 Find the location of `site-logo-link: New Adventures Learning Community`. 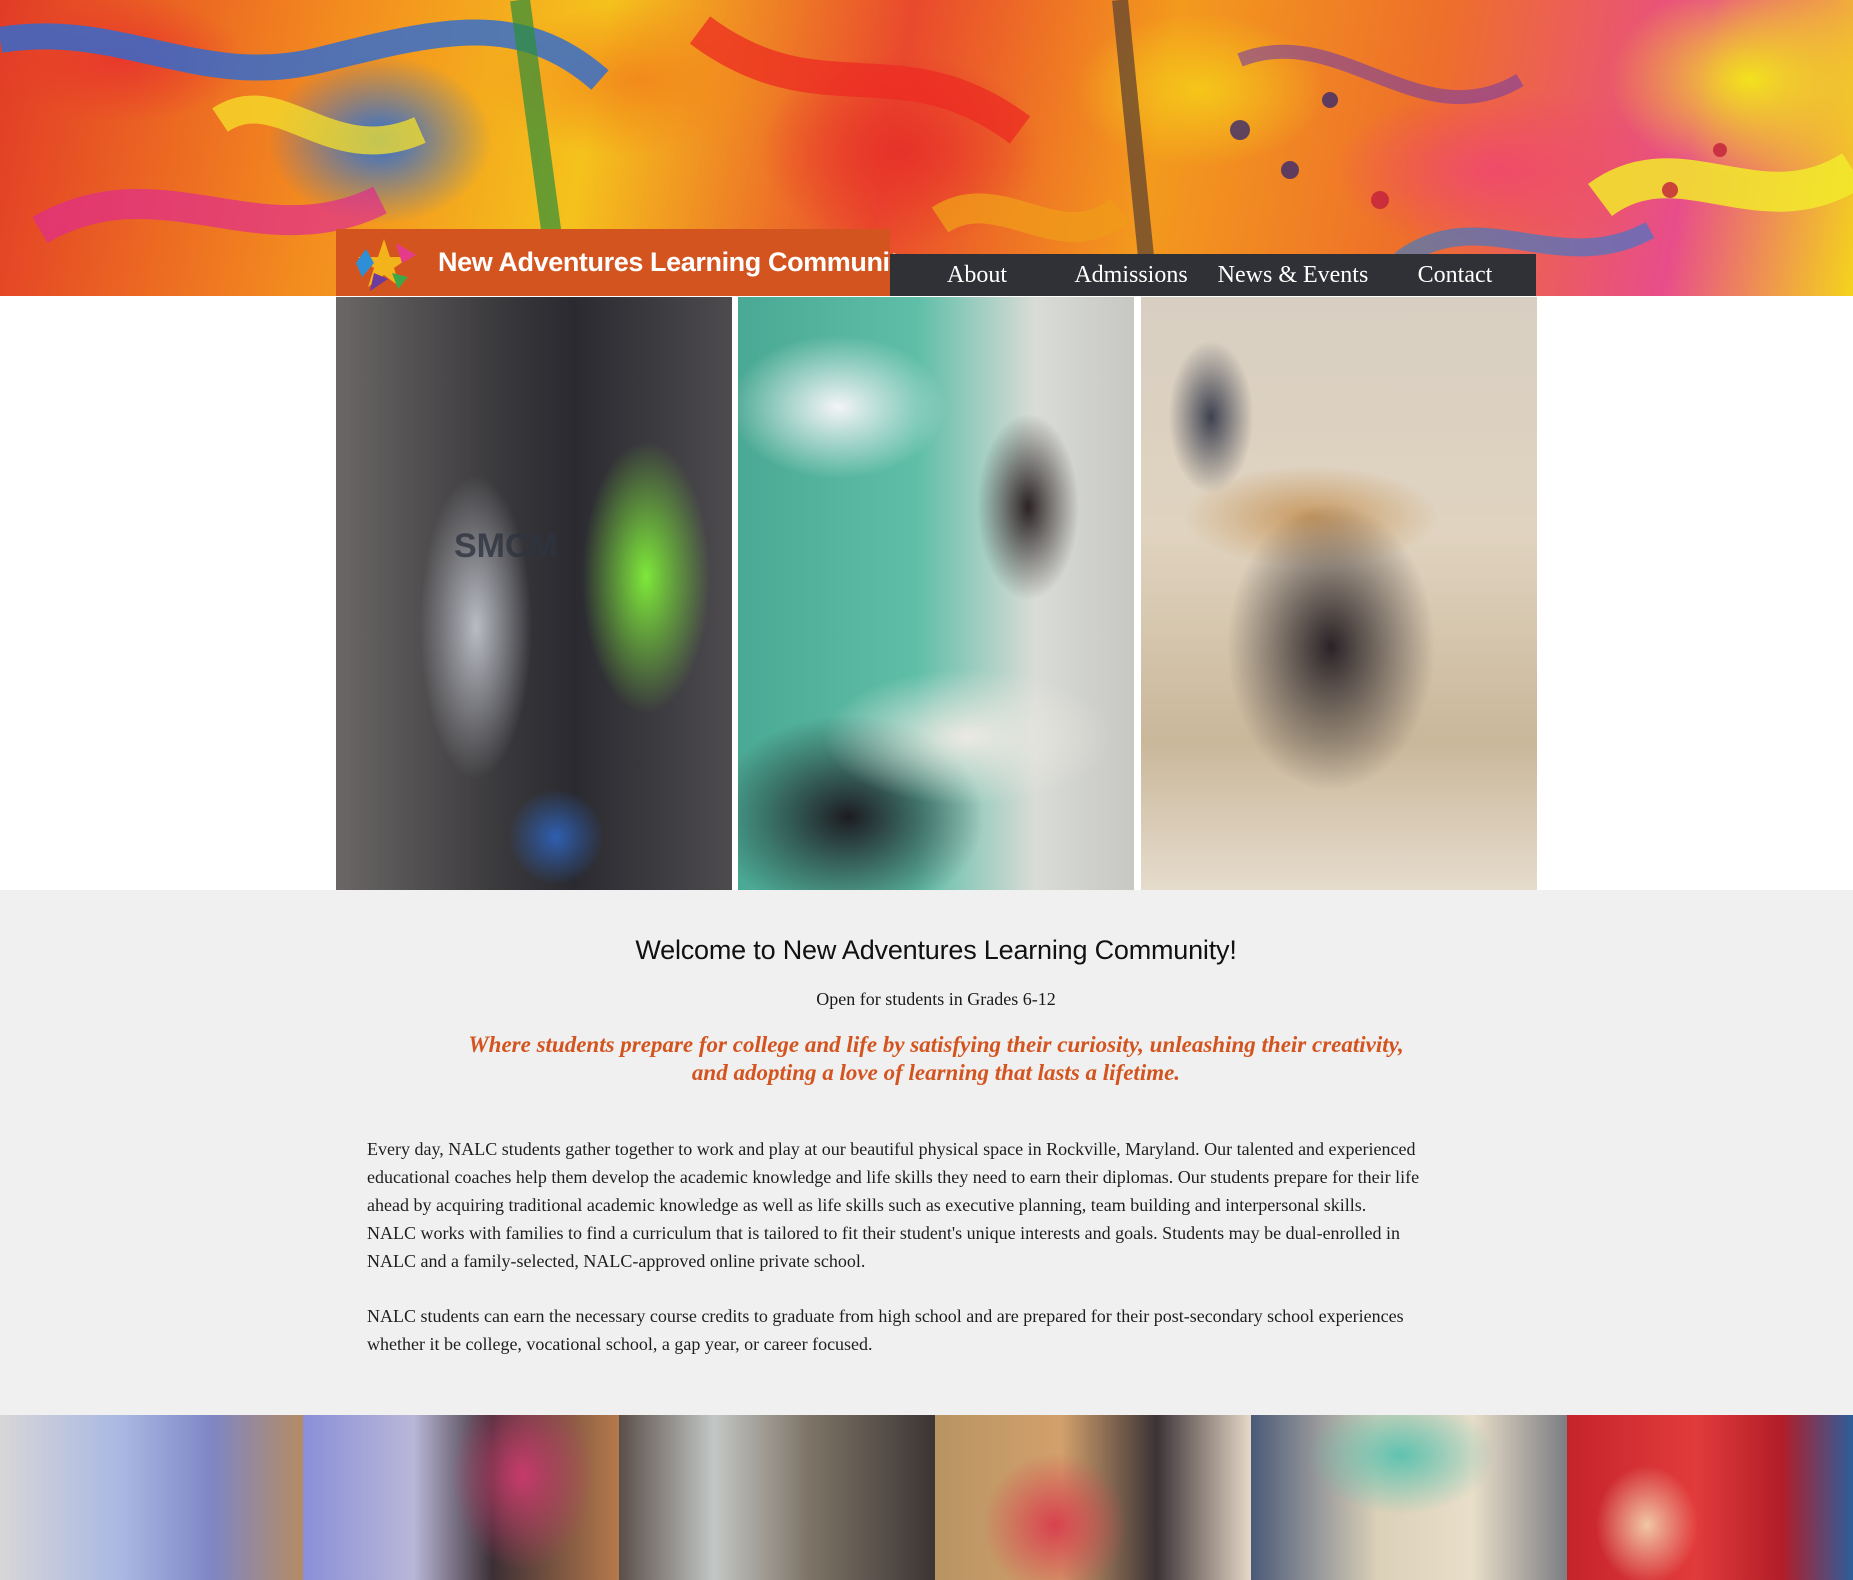

site-logo-link: New Adventures Learning Community is located at coordinates (624, 262).